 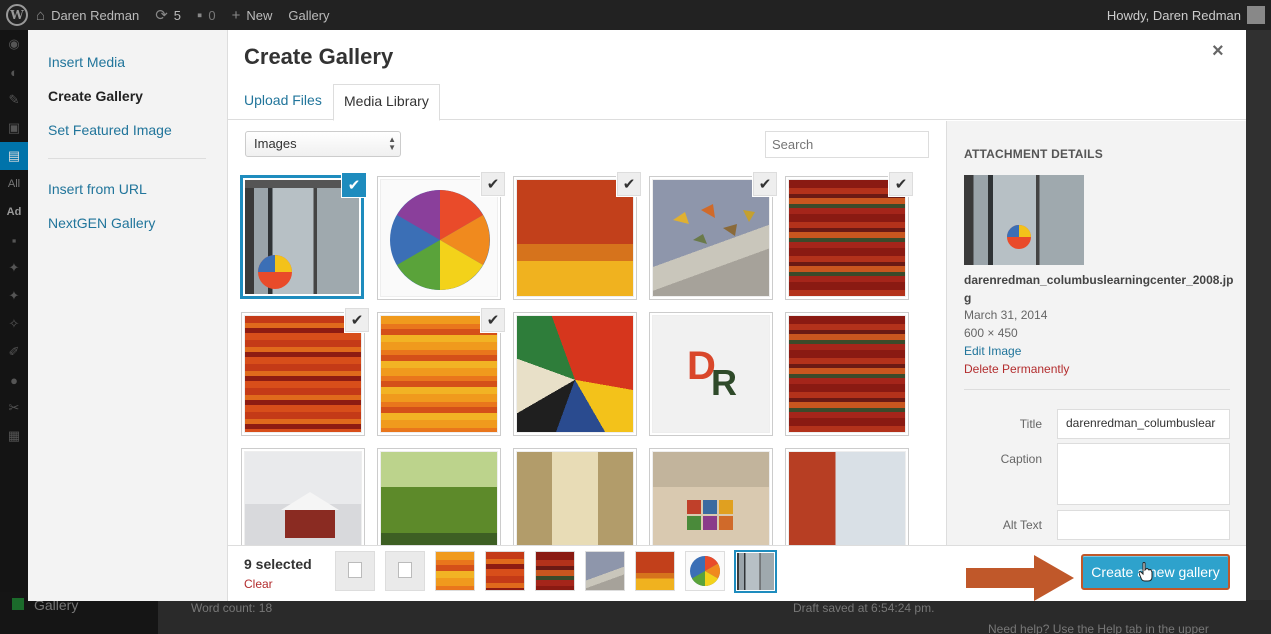 I want to click on attachment-details-header: ATTACHMENT DETAILS, so click(x=1033, y=154).